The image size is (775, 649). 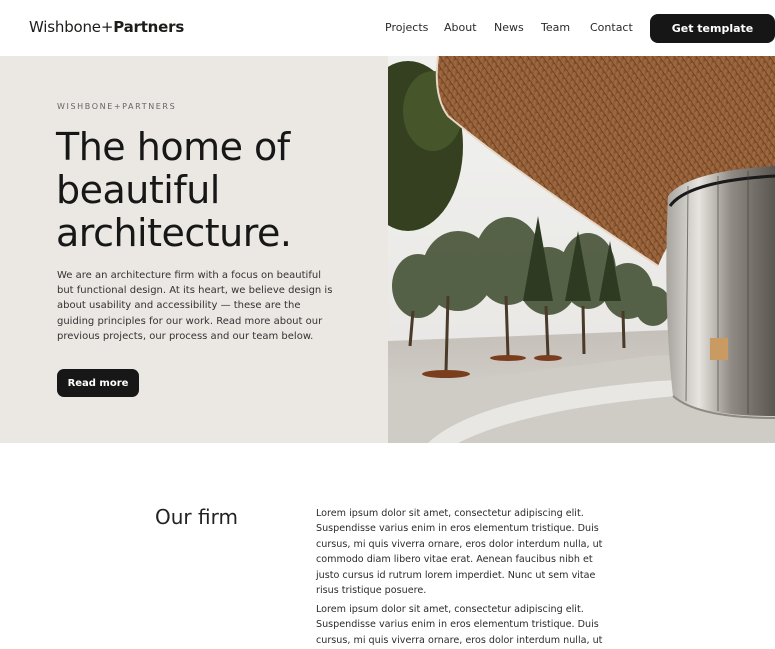 What do you see at coordinates (71, 27) in the screenshot?
I see `brand-name-light: Wishbone+` at bounding box center [71, 27].